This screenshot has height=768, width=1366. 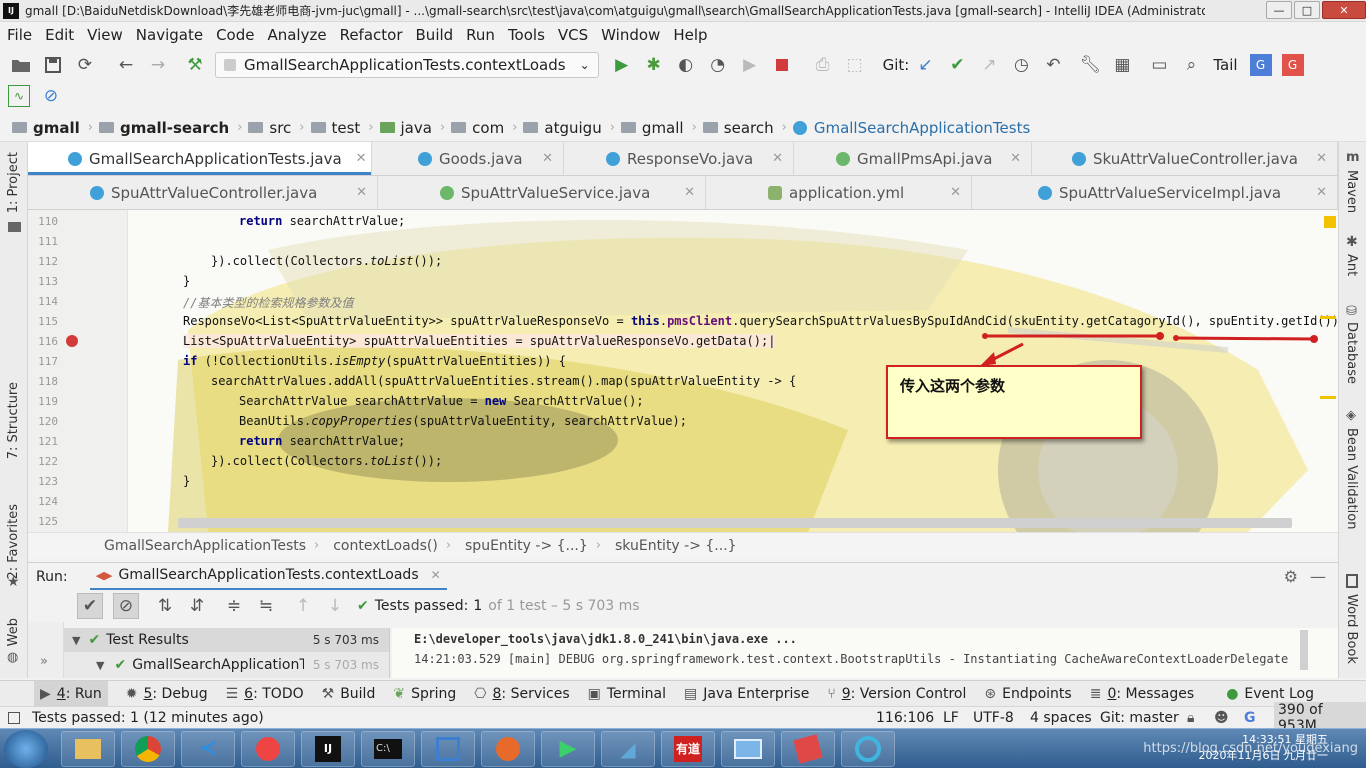 What do you see at coordinates (448, 748) in the screenshot?
I see `virtualbox-icon` at bounding box center [448, 748].